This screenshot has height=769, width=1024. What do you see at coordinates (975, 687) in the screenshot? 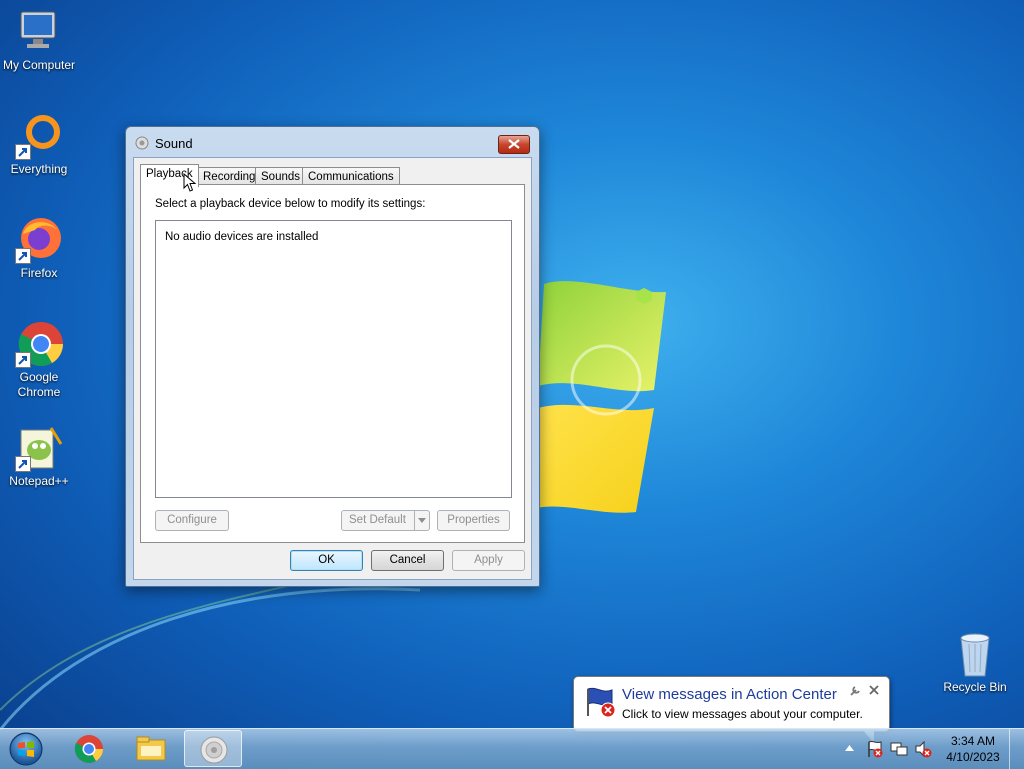
I see `desktop-icon-label: Recycle Bin` at bounding box center [975, 687].